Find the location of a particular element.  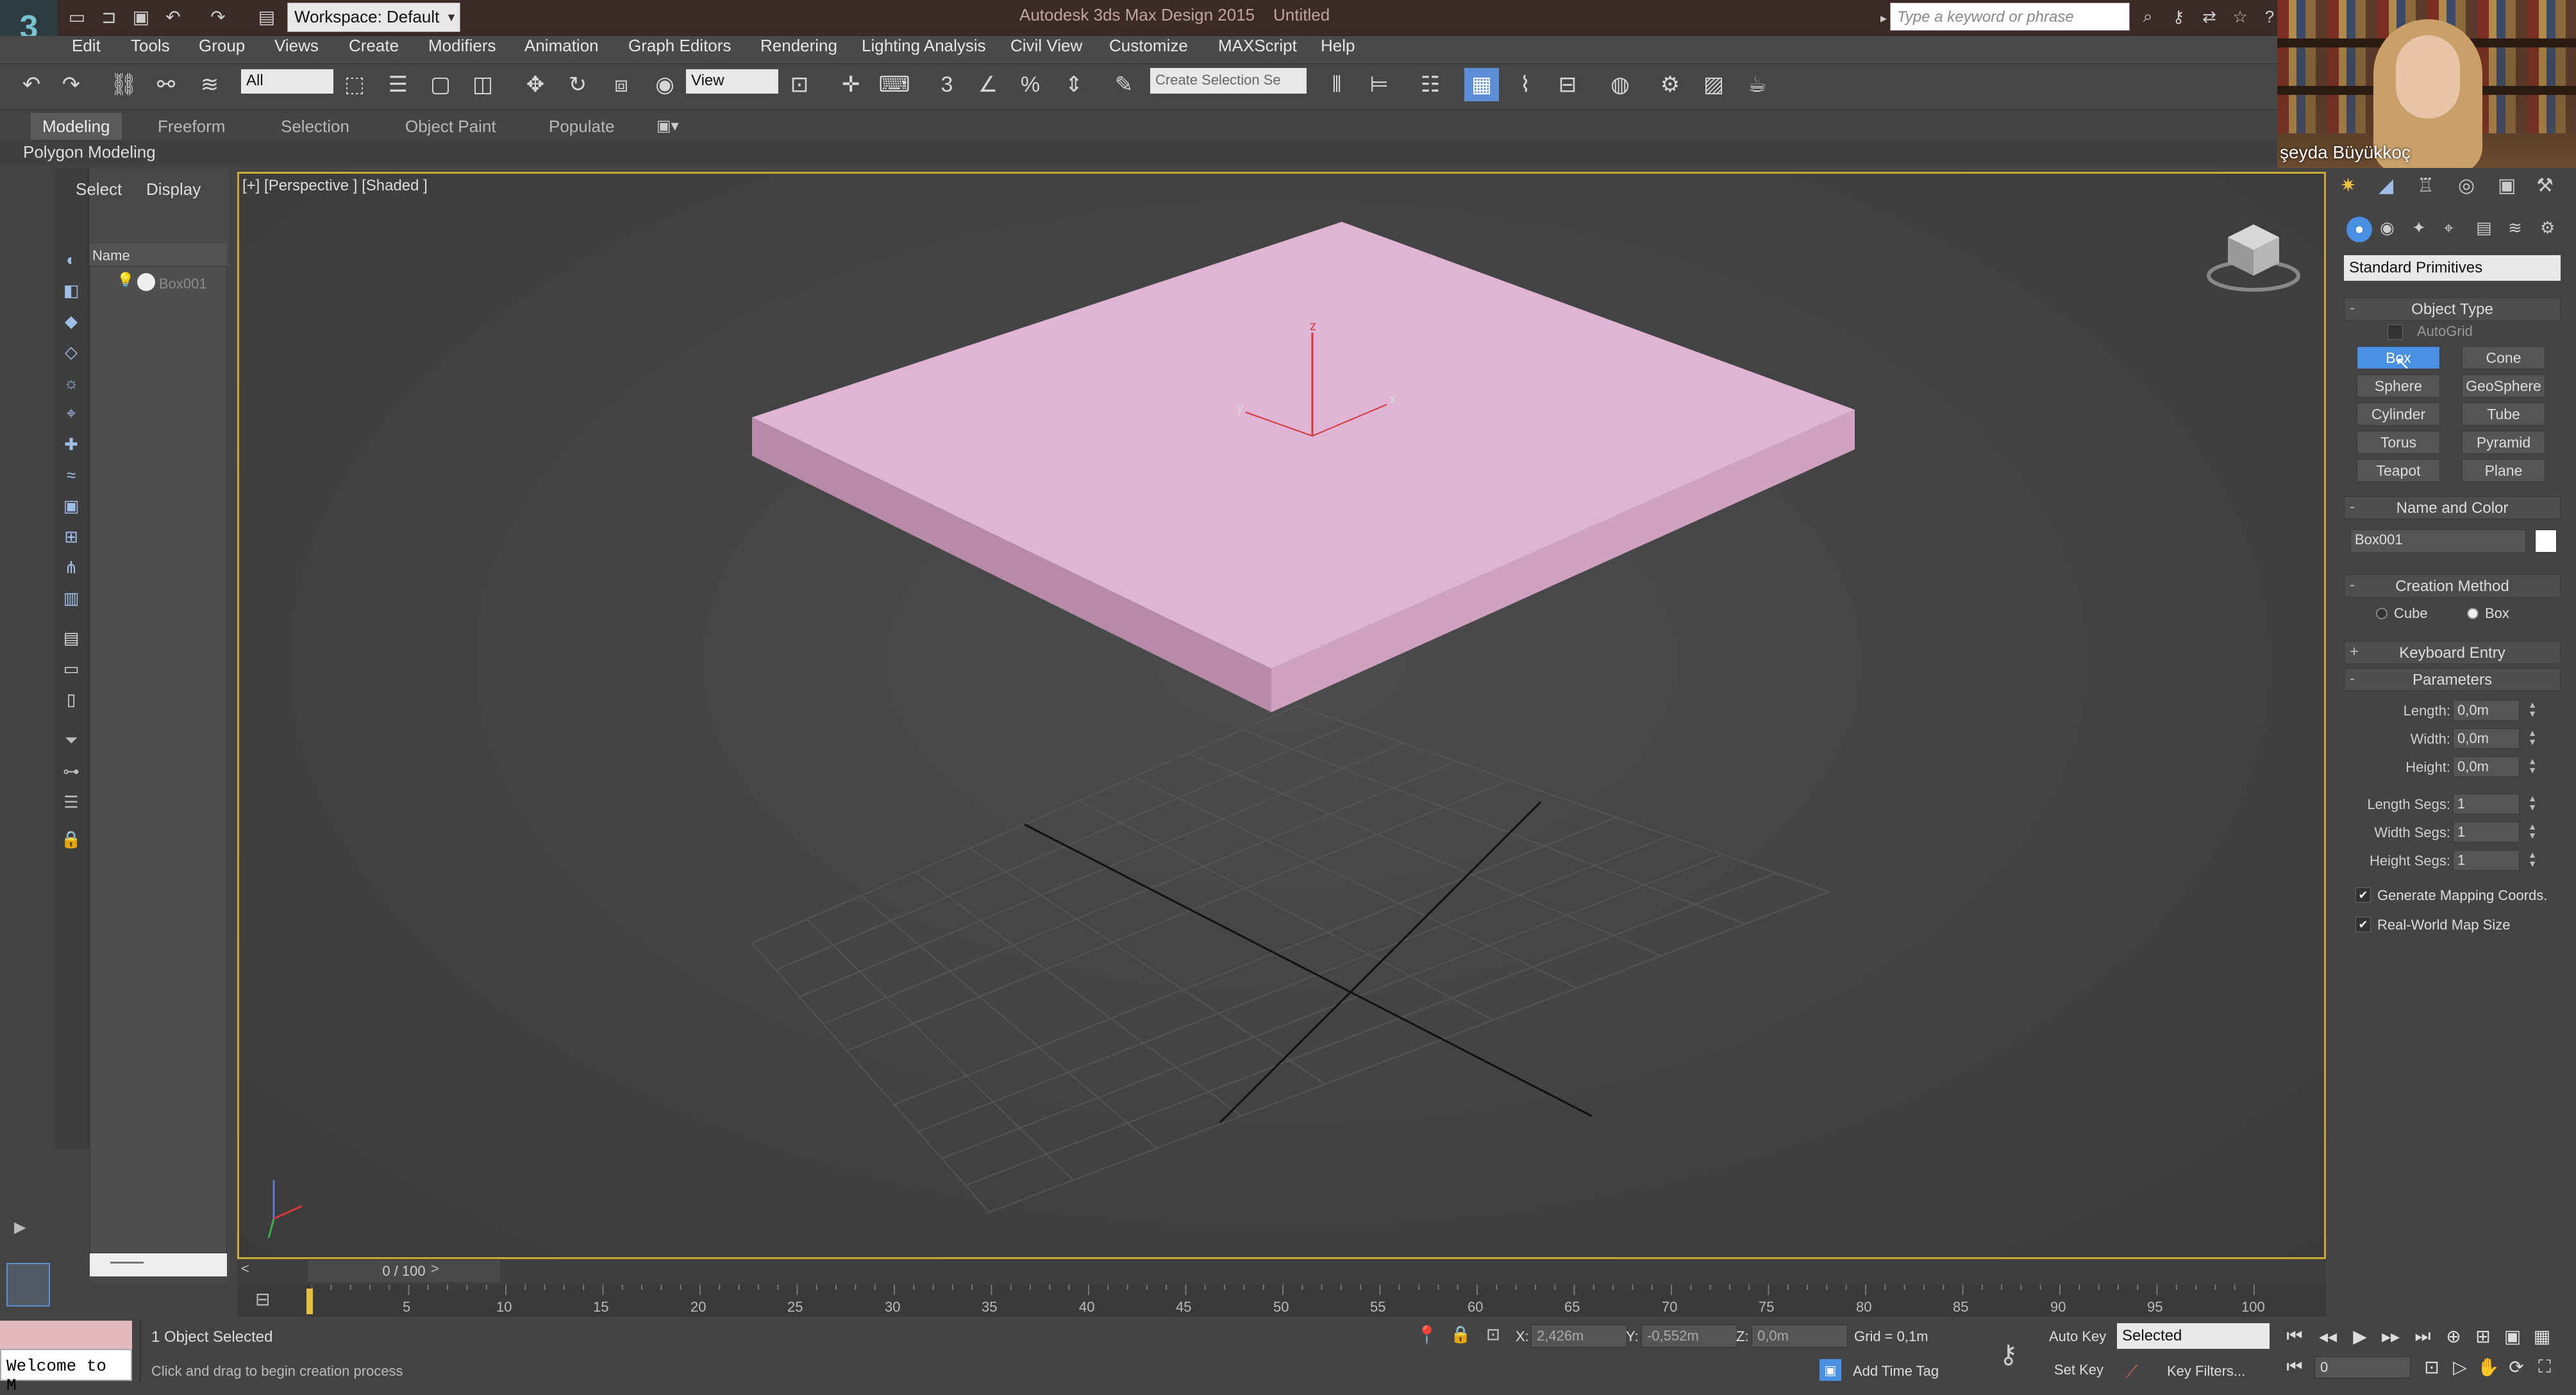

real-world-map-checkbox: ✔ is located at coordinates (2363, 924).